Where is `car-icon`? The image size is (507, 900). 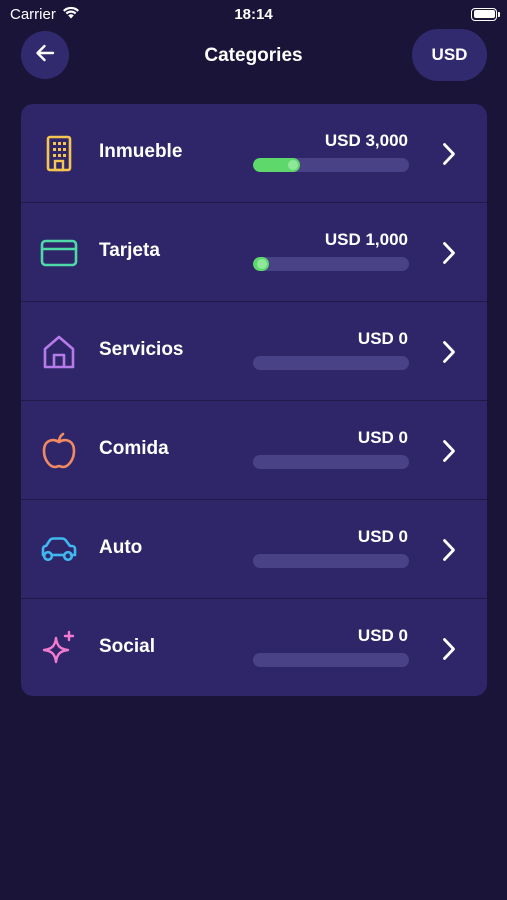 car-icon is located at coordinates (59, 550).